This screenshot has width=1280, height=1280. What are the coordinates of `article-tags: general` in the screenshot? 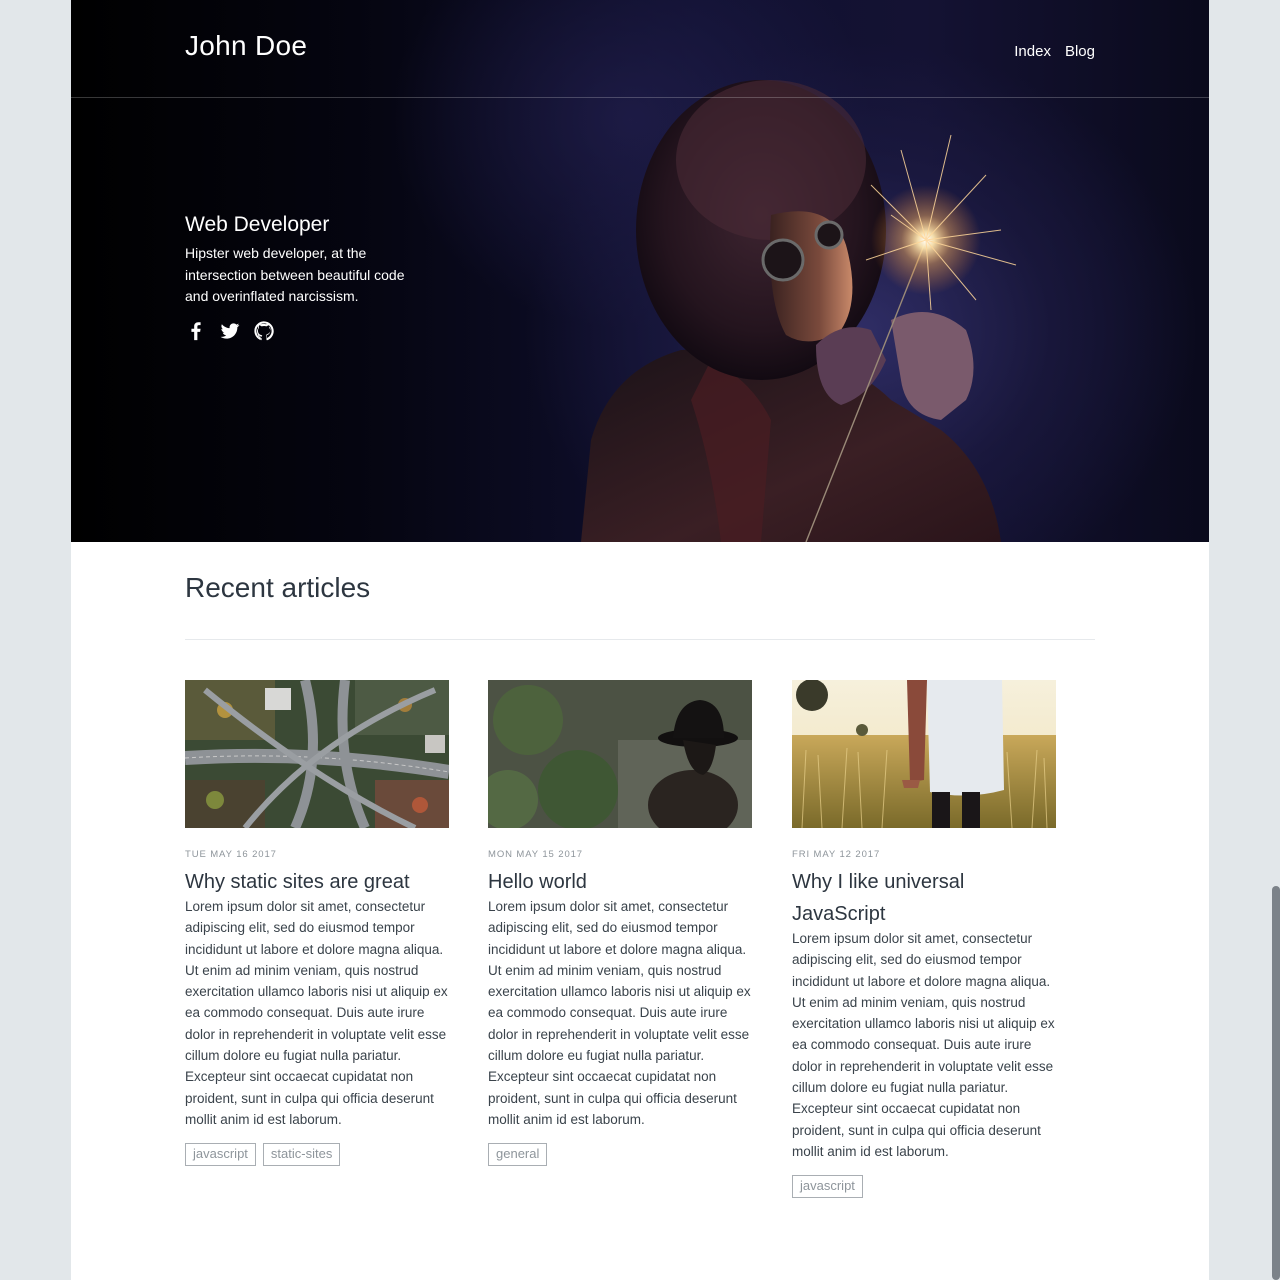 It's located at (518, 1154).